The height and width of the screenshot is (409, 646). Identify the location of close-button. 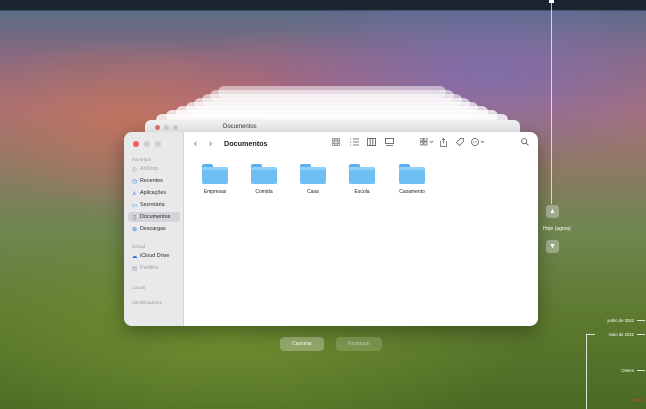
(136, 144).